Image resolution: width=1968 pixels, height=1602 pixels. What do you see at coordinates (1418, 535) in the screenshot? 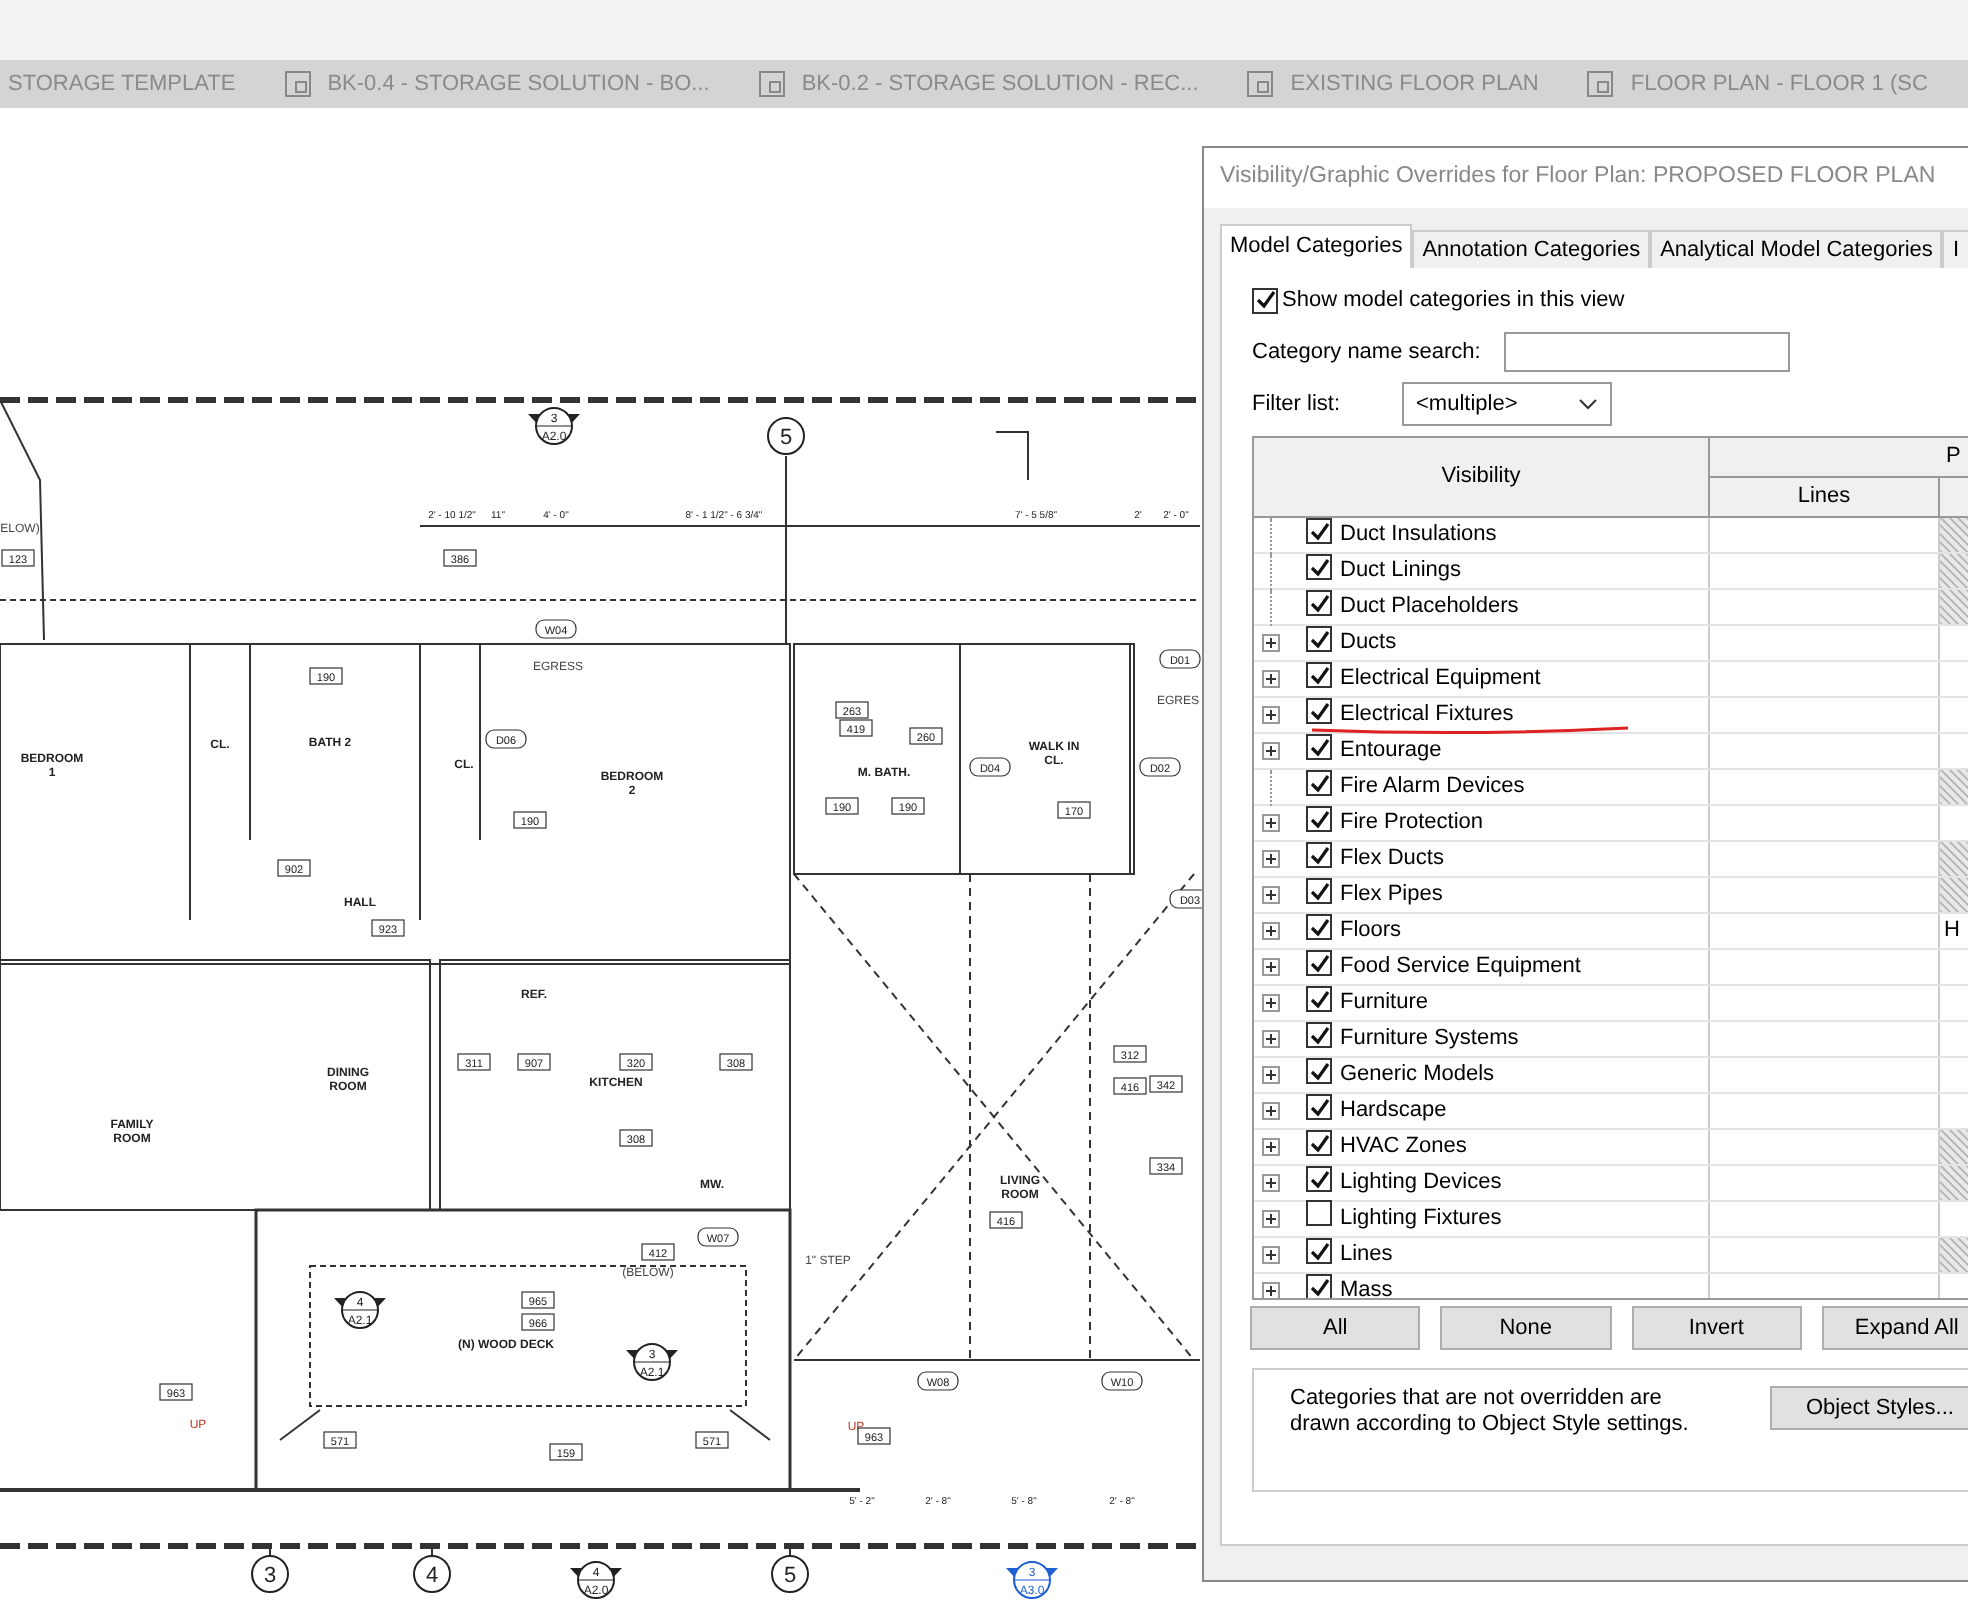
I see `category-name: Duct Insulations` at bounding box center [1418, 535].